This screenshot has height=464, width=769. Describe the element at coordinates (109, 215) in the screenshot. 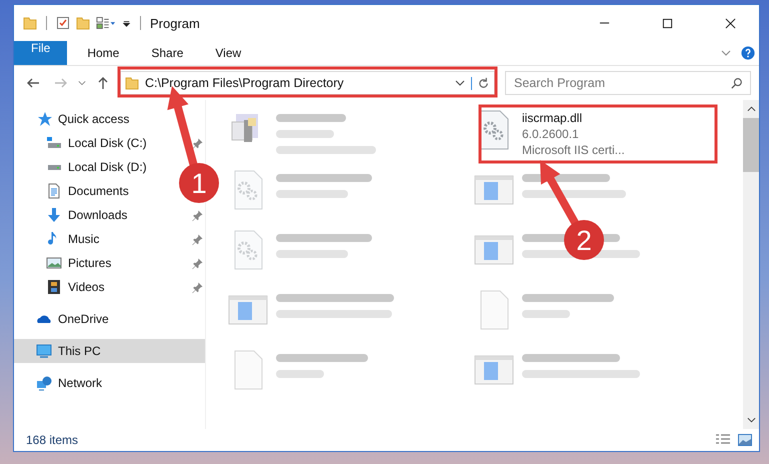

I see `sidebar-item: Downloads` at that location.